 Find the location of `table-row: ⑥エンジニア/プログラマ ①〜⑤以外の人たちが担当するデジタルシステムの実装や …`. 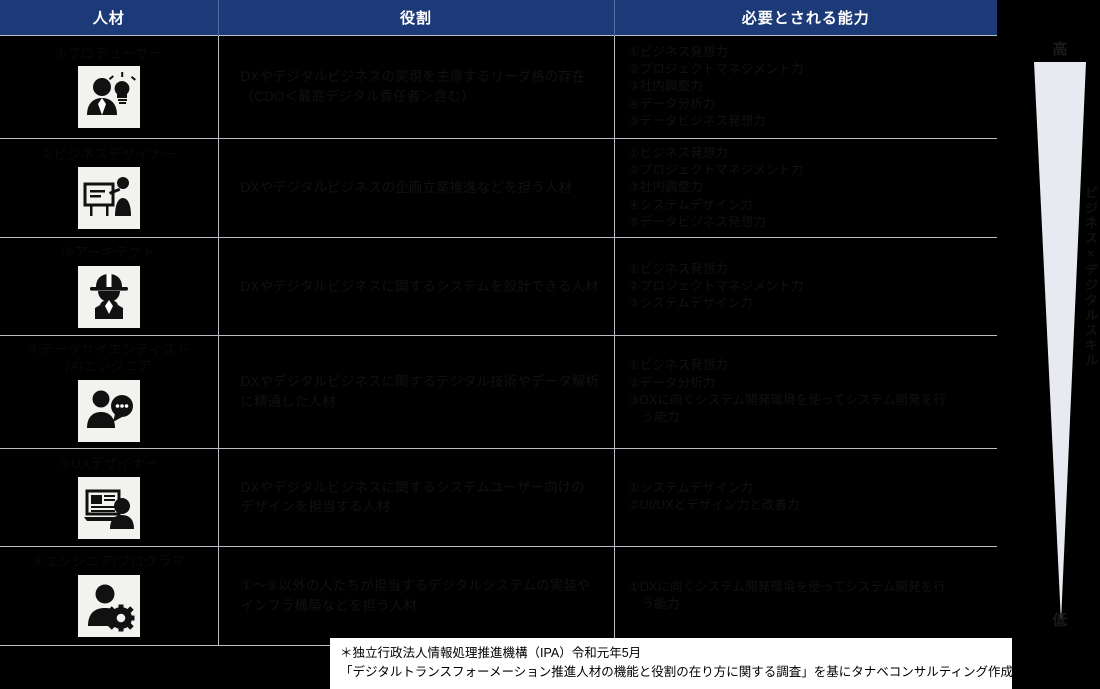

table-row: ⑥エンジニア/プログラマ ①〜⑤以外の人たちが担当するデジタルシステムの実装や … is located at coordinates (498, 596).